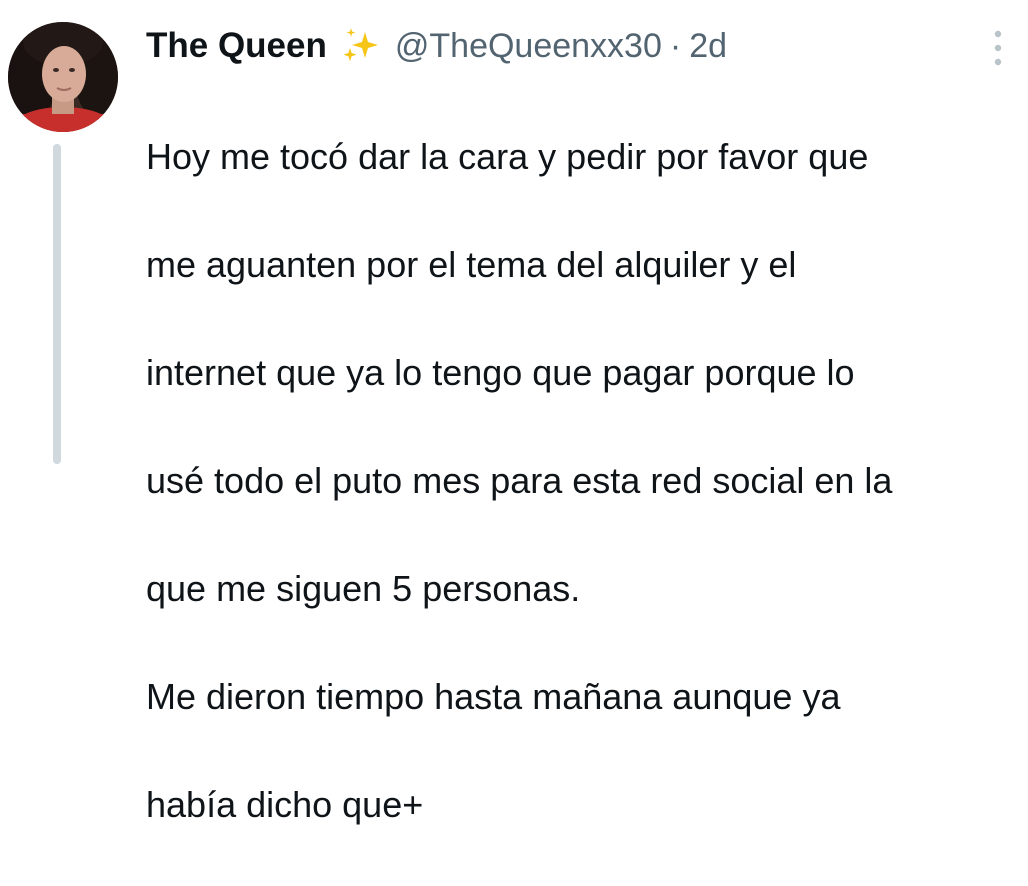  I want to click on author-handle: @TheQueenxx30, so click(528, 46).